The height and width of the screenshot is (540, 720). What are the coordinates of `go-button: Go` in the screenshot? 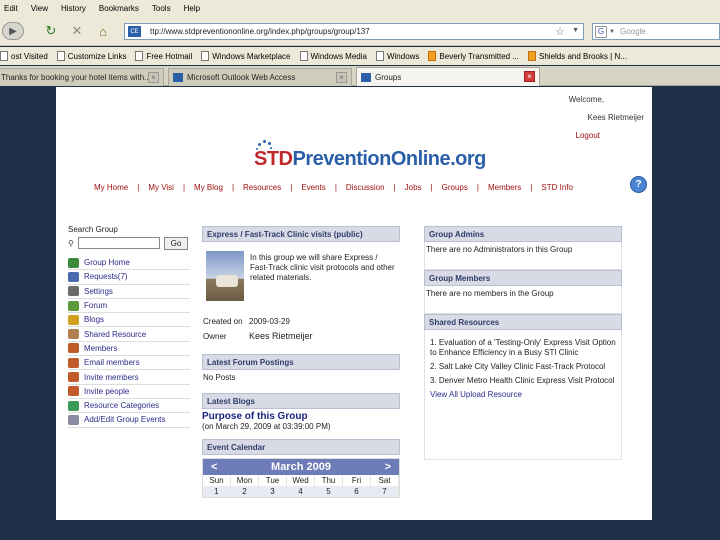 It's located at (176, 243).